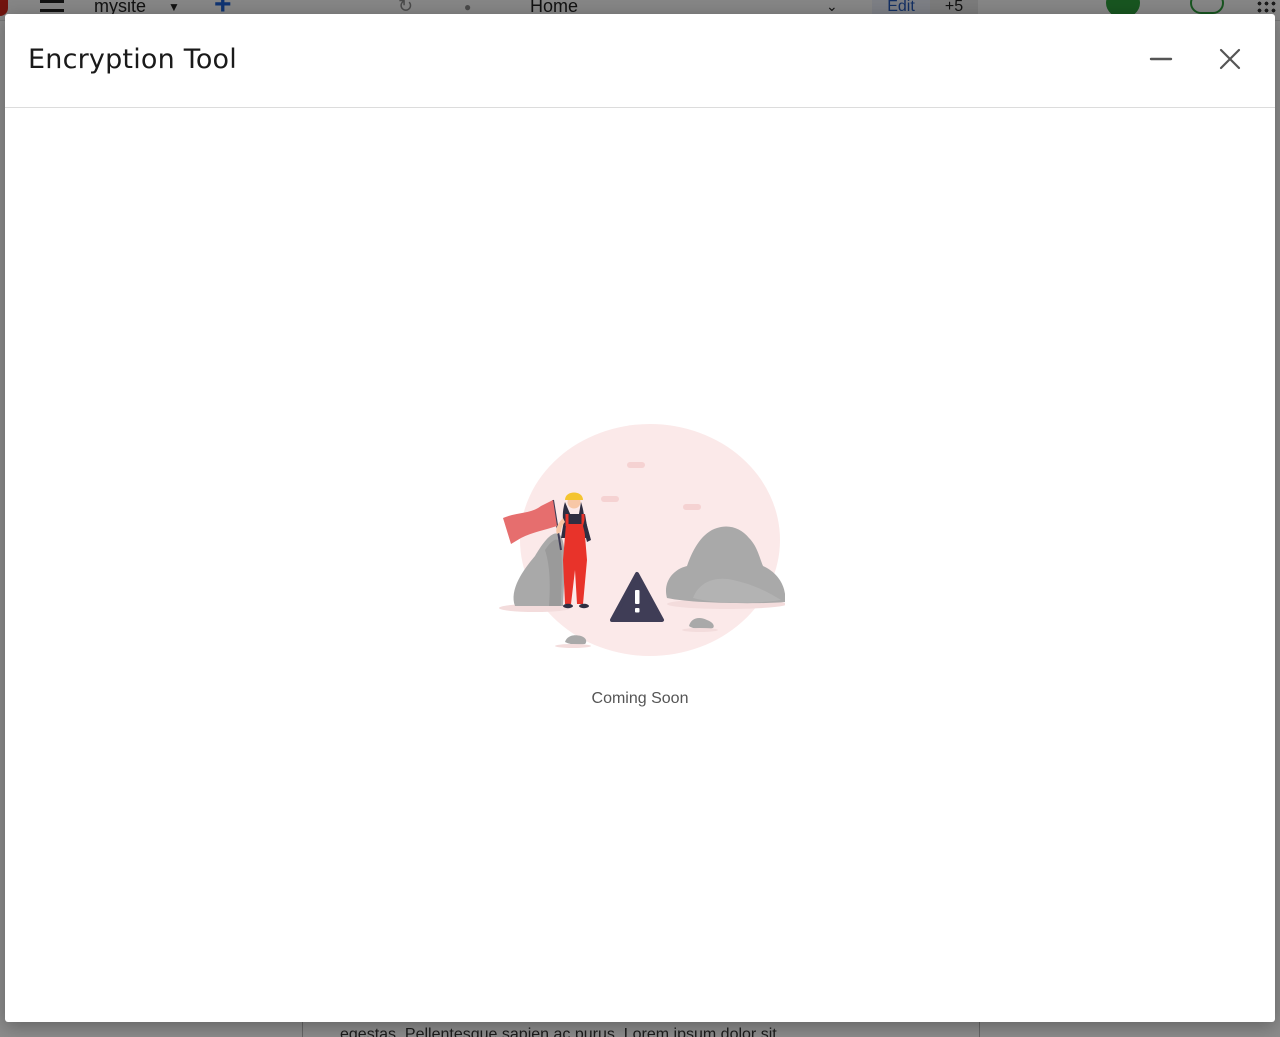  I want to click on coming-soon-label: Coming Soon, so click(640, 698).